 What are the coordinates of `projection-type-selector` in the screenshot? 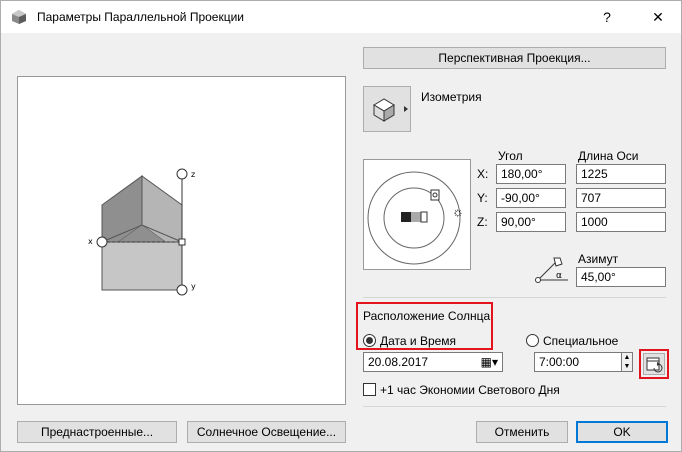 It's located at (387, 109).